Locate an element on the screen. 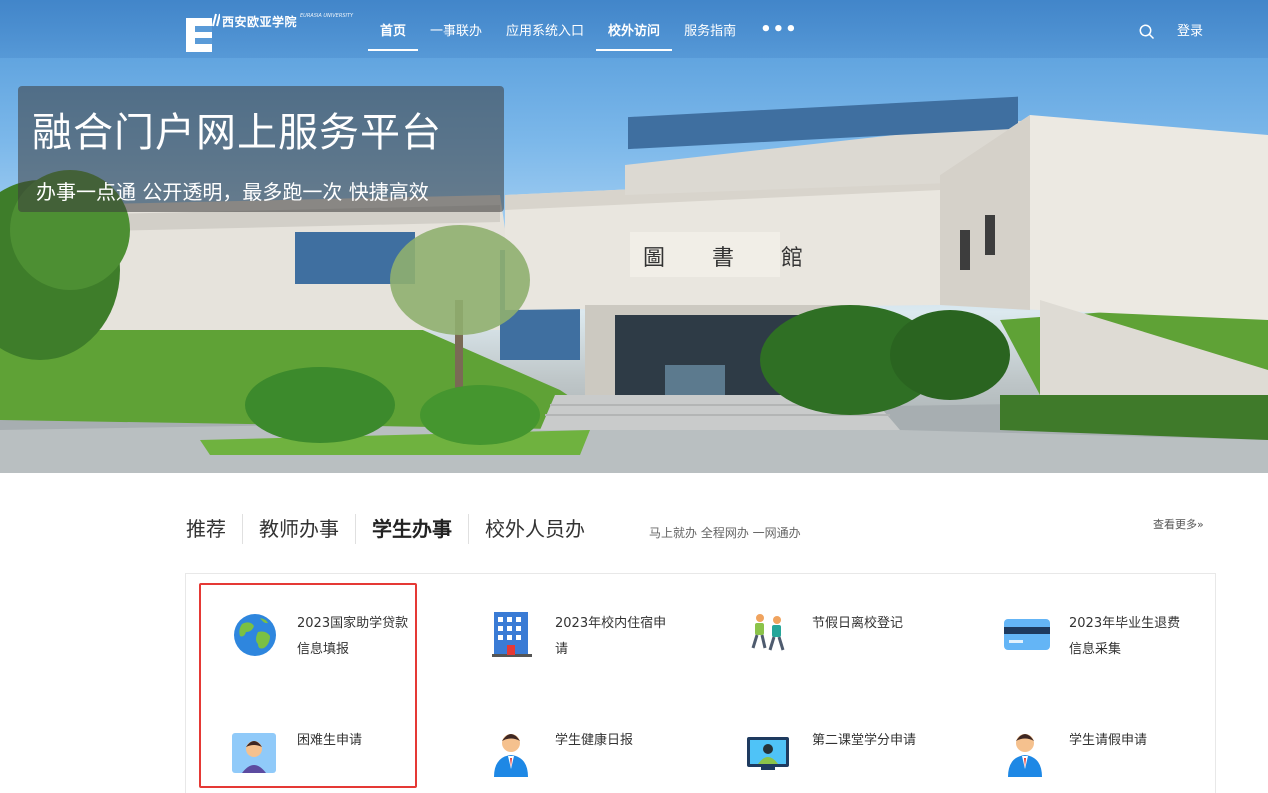  library-sign: 圖 書 館 is located at coordinates (733, 258).